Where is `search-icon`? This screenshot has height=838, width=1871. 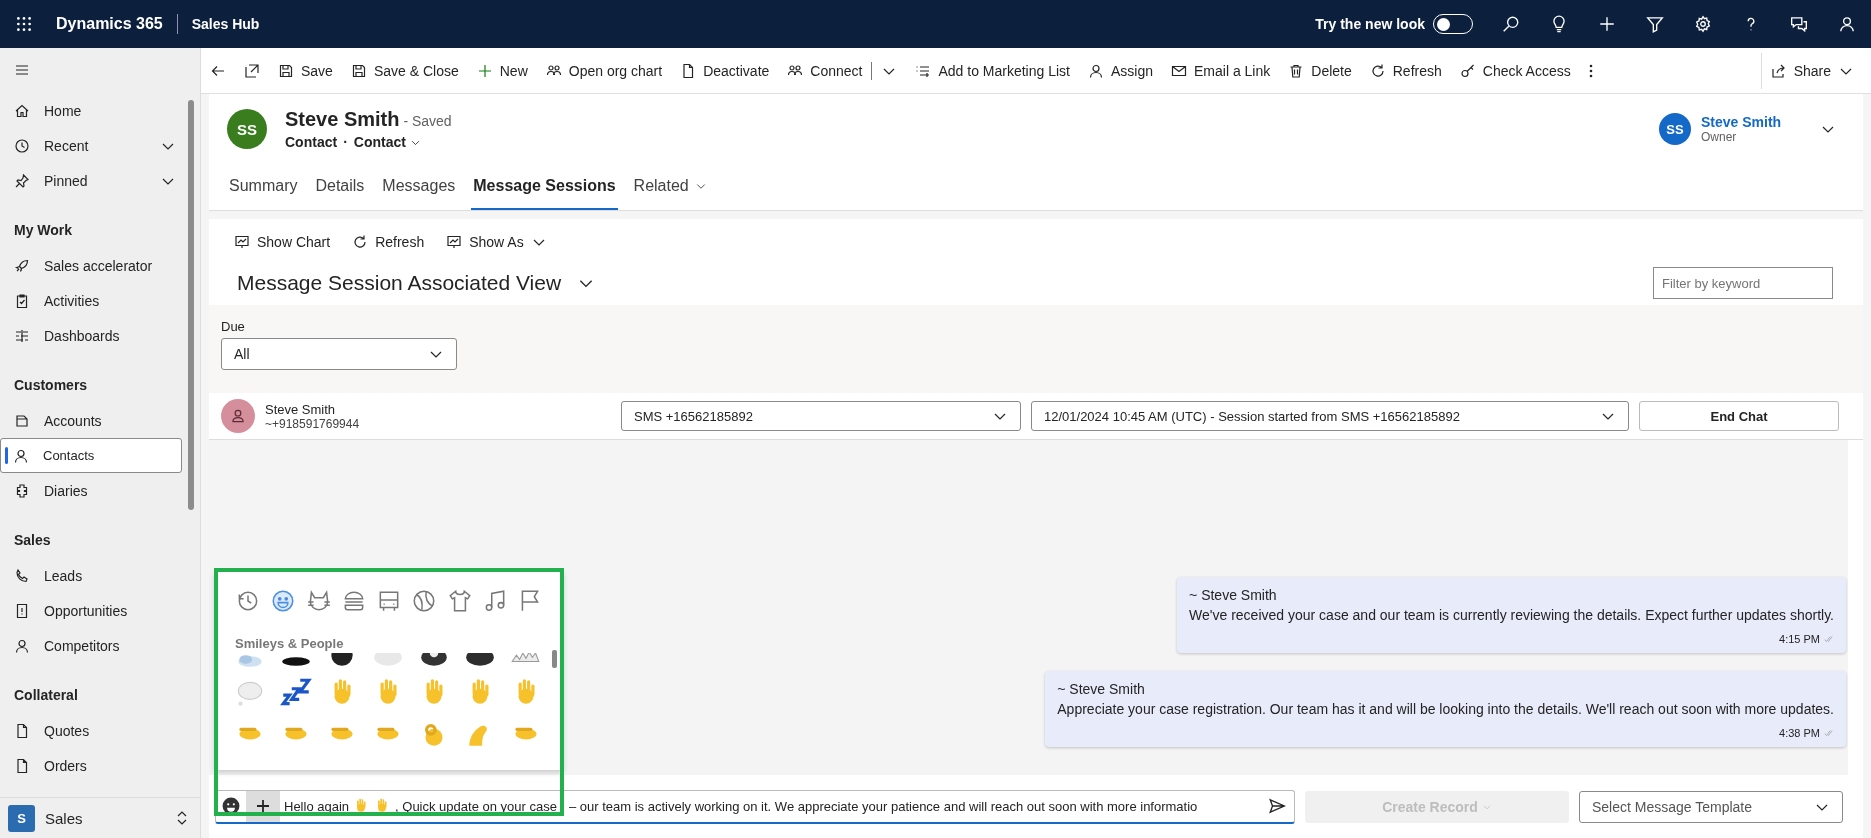 search-icon is located at coordinates (1511, 24).